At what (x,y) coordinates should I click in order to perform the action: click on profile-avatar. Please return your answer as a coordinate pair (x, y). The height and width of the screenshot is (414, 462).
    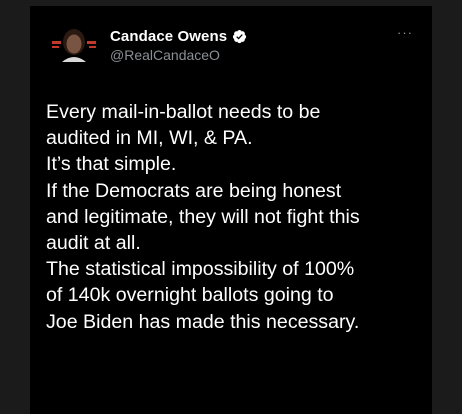
    Looking at the image, I should click on (74, 44).